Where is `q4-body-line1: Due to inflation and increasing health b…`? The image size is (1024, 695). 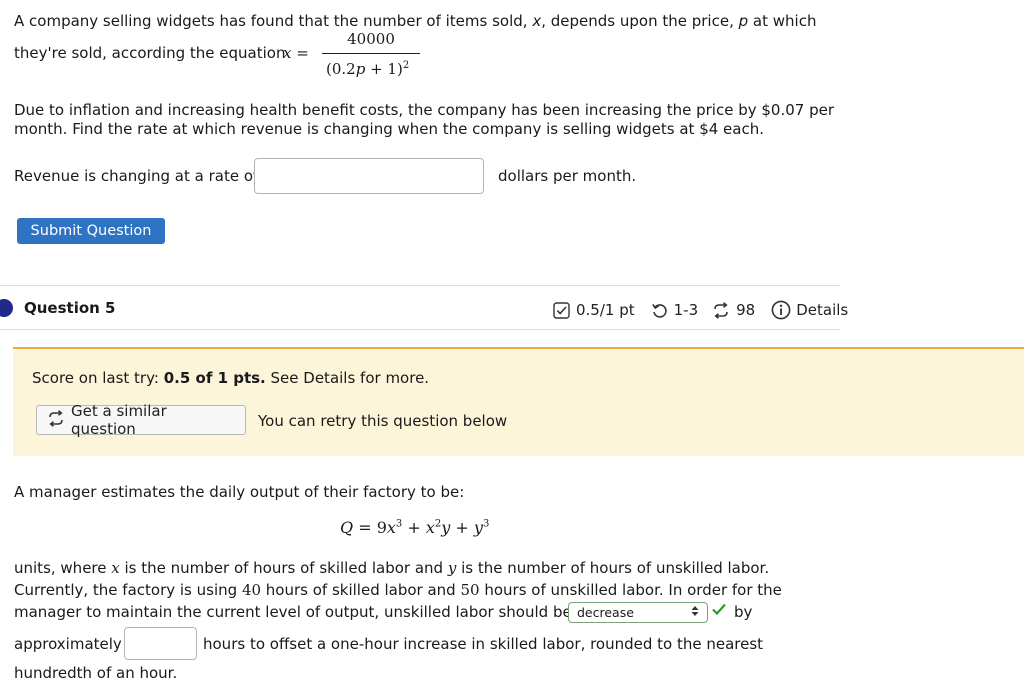
q4-body-line1: Due to inflation and increasing health b… is located at coordinates (424, 110).